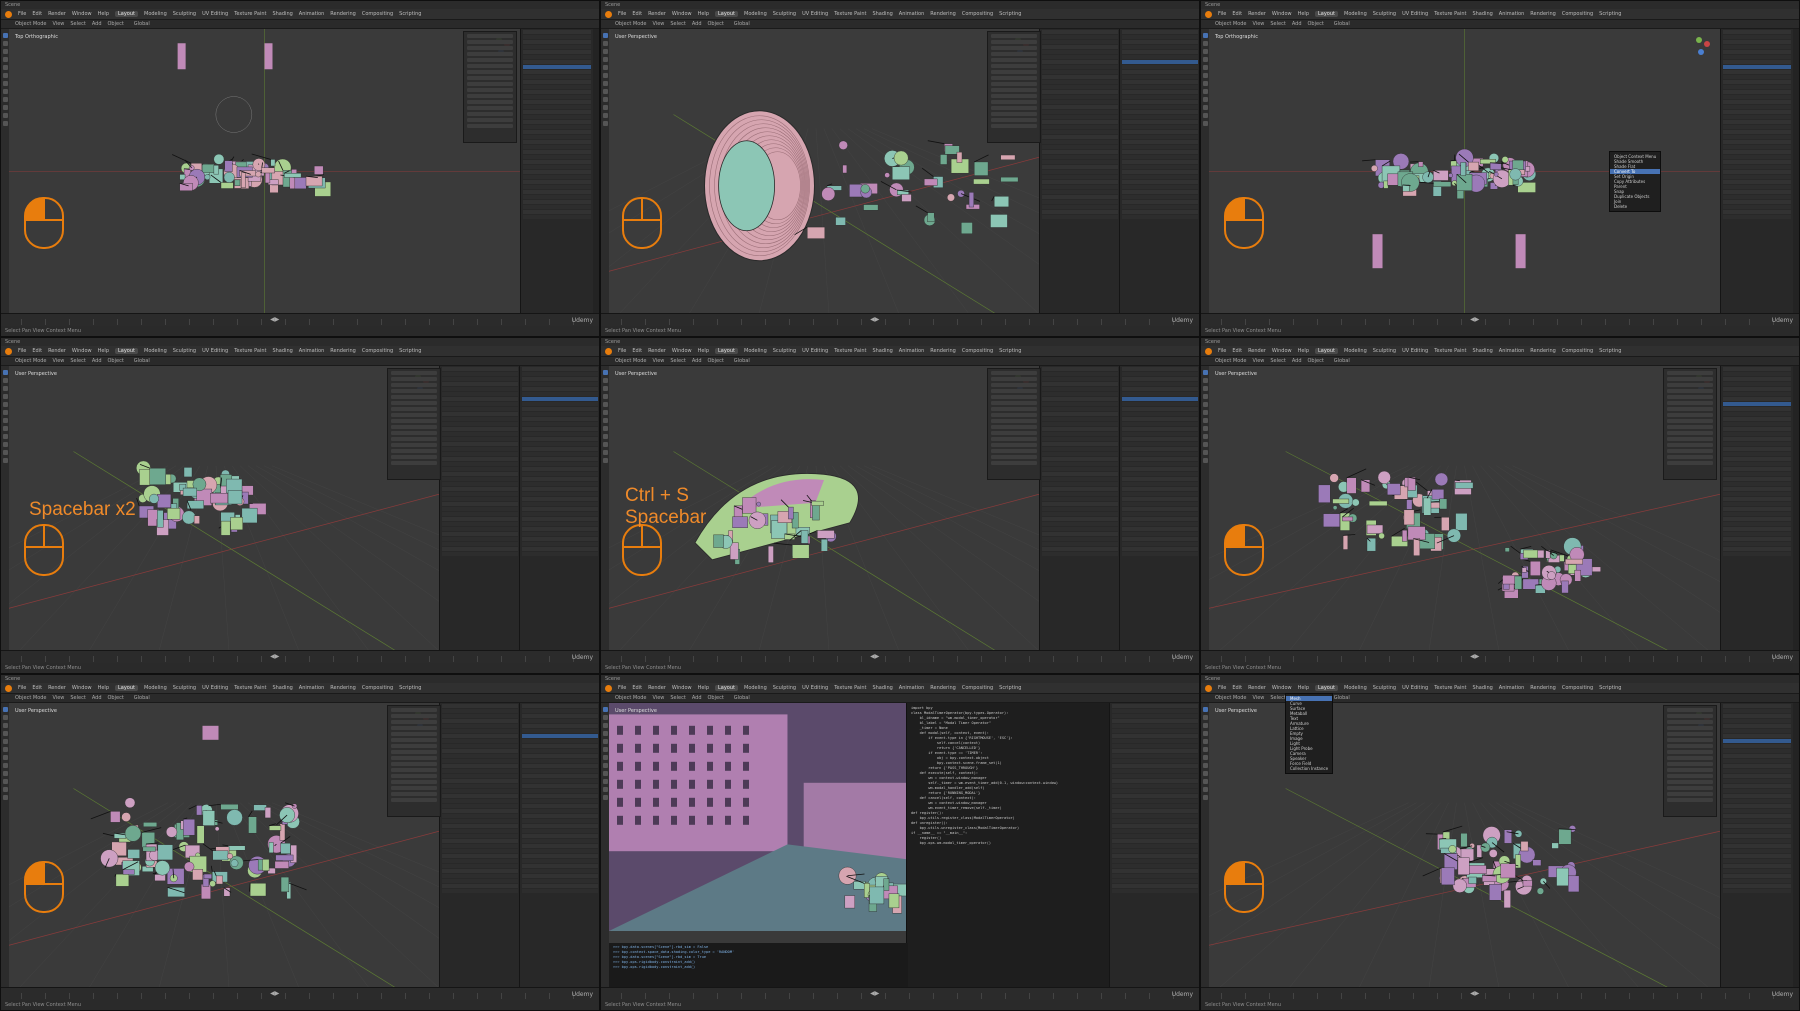  What do you see at coordinates (605, 51) in the screenshot?
I see `move-icon` at bounding box center [605, 51].